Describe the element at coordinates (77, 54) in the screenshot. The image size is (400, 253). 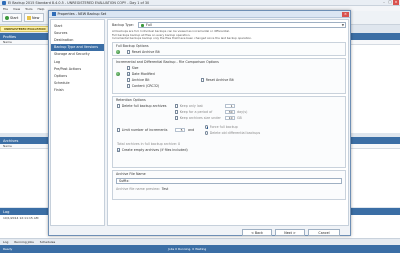
I see `nav-item-storage: Storage and Security` at that location.